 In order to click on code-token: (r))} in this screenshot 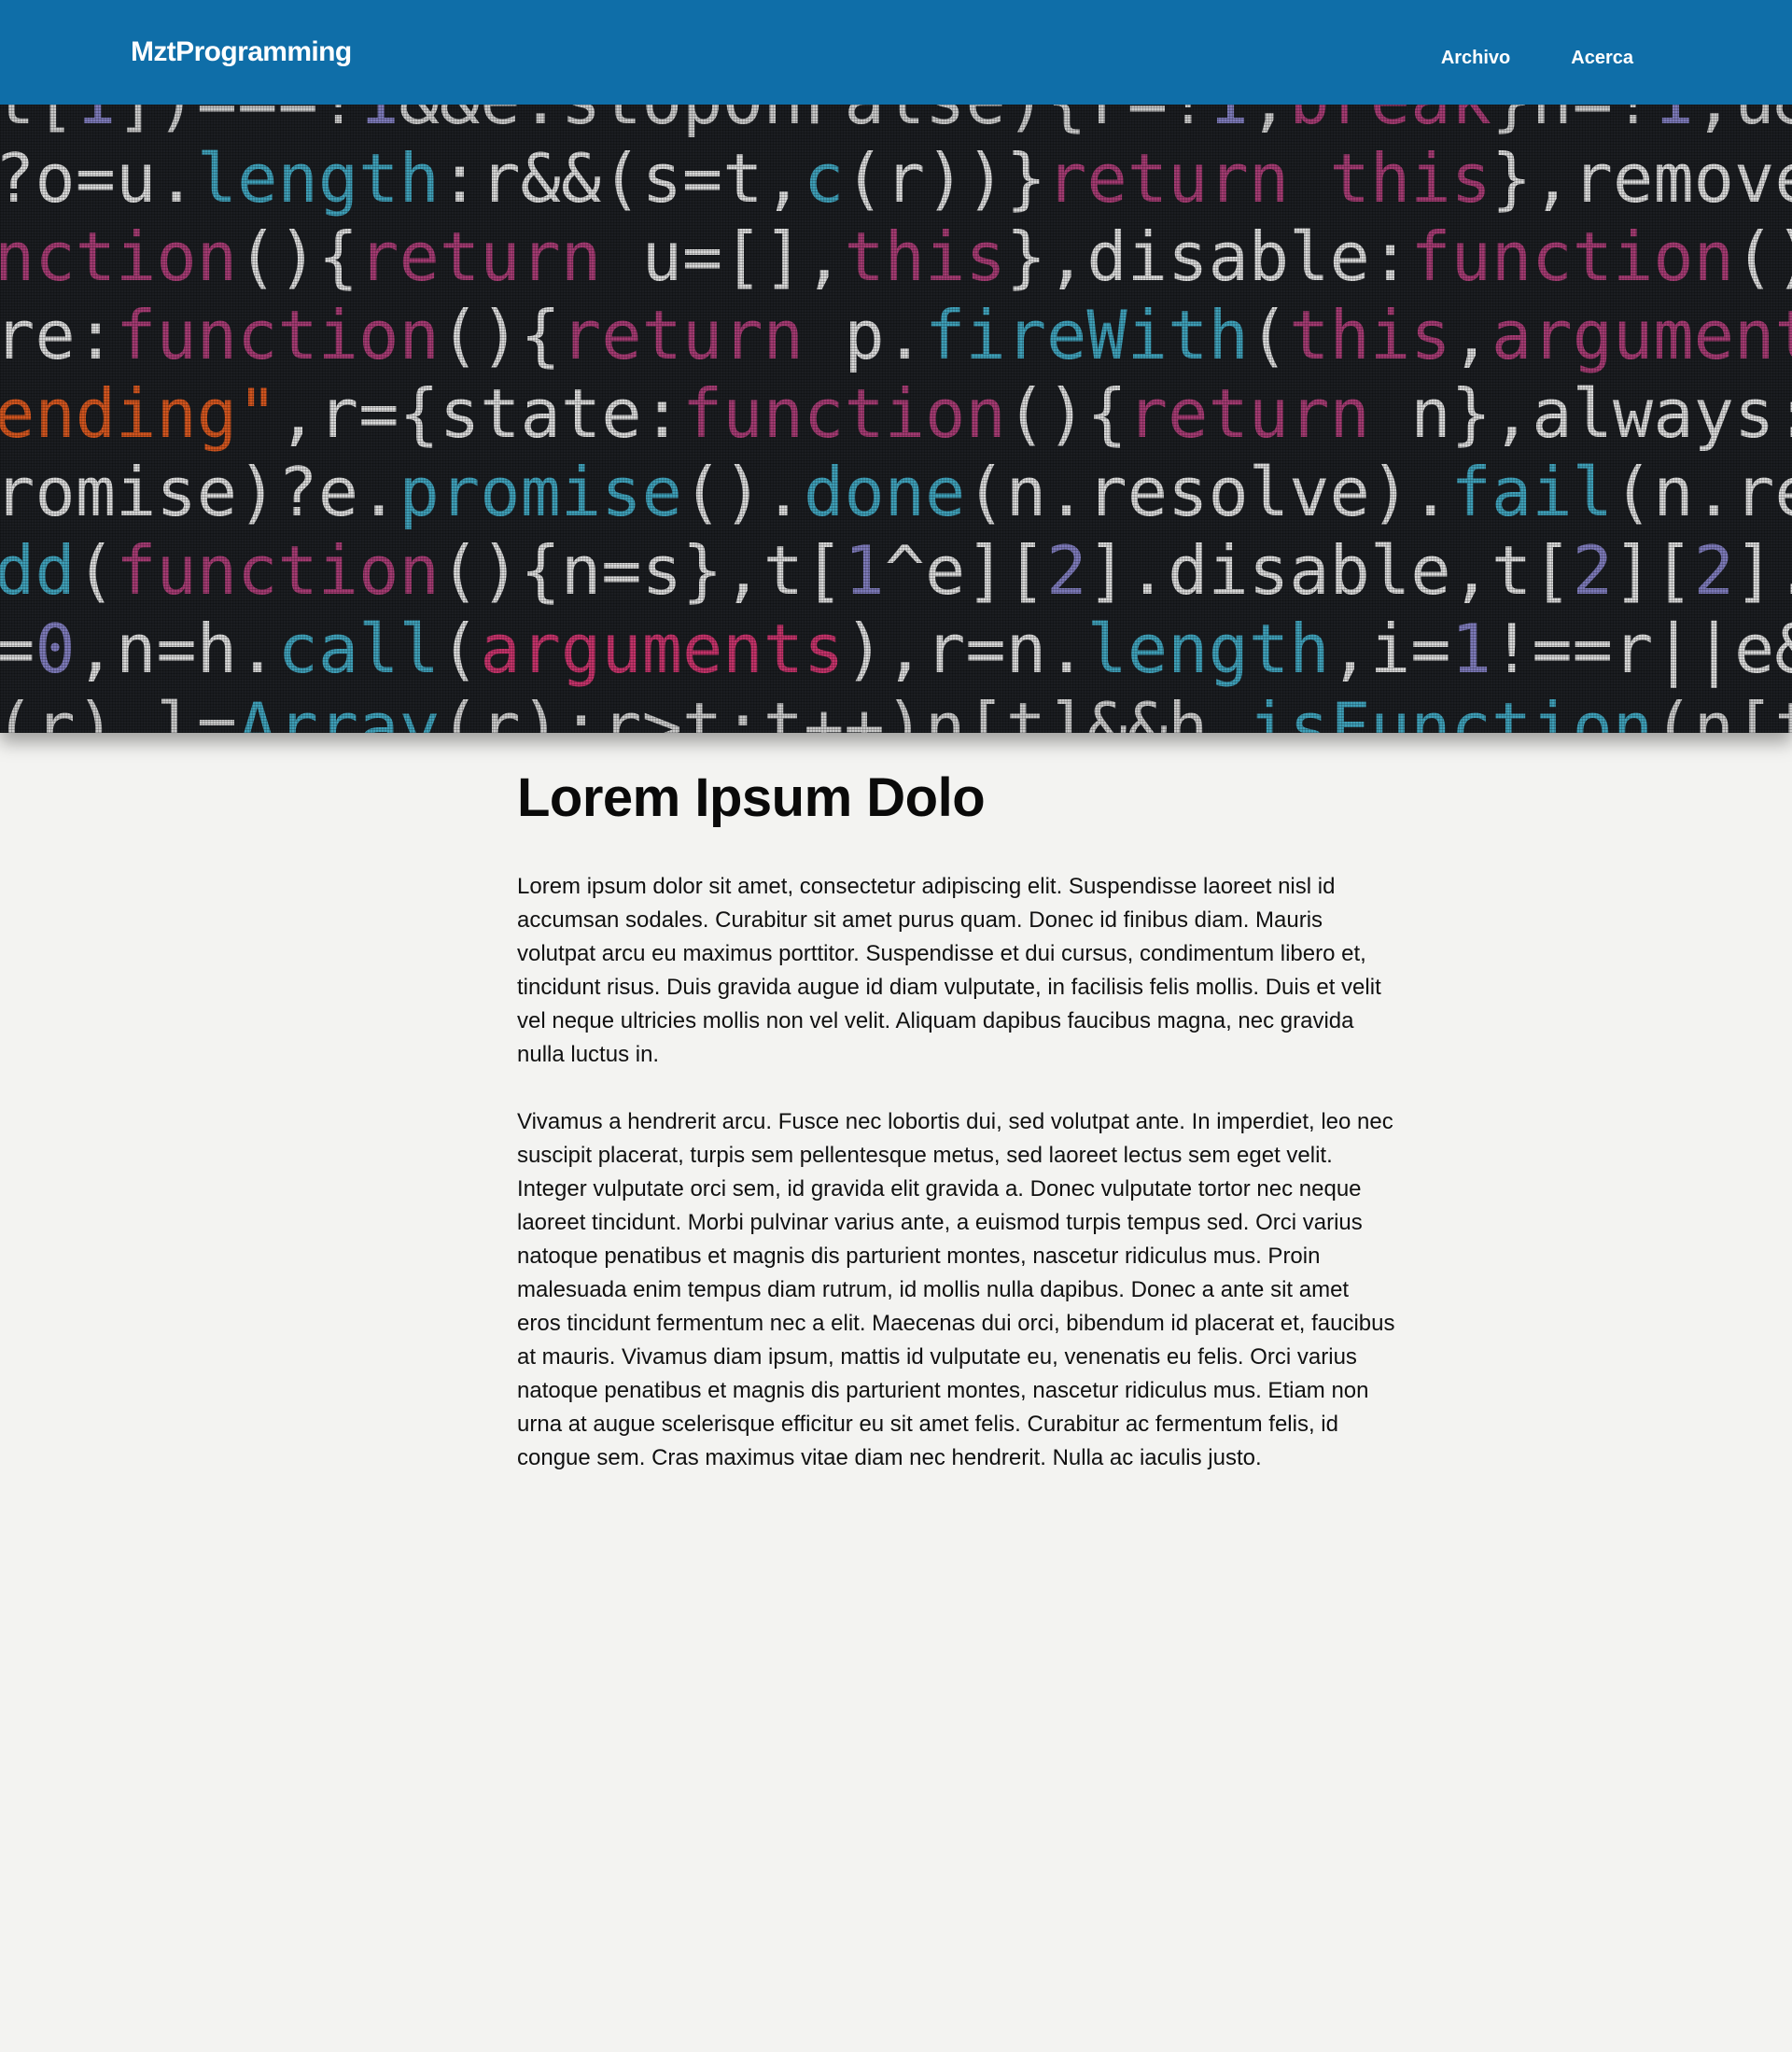, I will do `click(945, 179)`.